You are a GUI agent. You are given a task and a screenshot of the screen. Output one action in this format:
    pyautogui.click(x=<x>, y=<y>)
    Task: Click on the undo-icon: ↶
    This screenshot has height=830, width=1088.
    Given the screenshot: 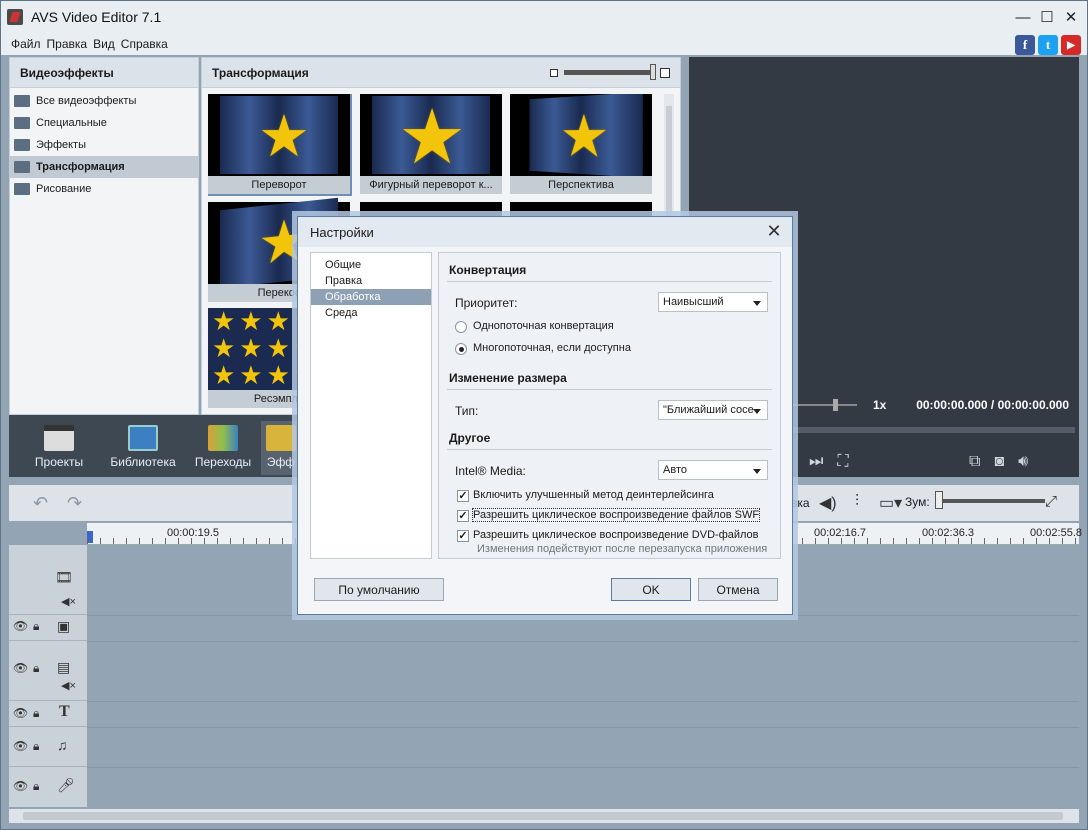 What is the action you would take?
    pyautogui.click(x=40, y=503)
    